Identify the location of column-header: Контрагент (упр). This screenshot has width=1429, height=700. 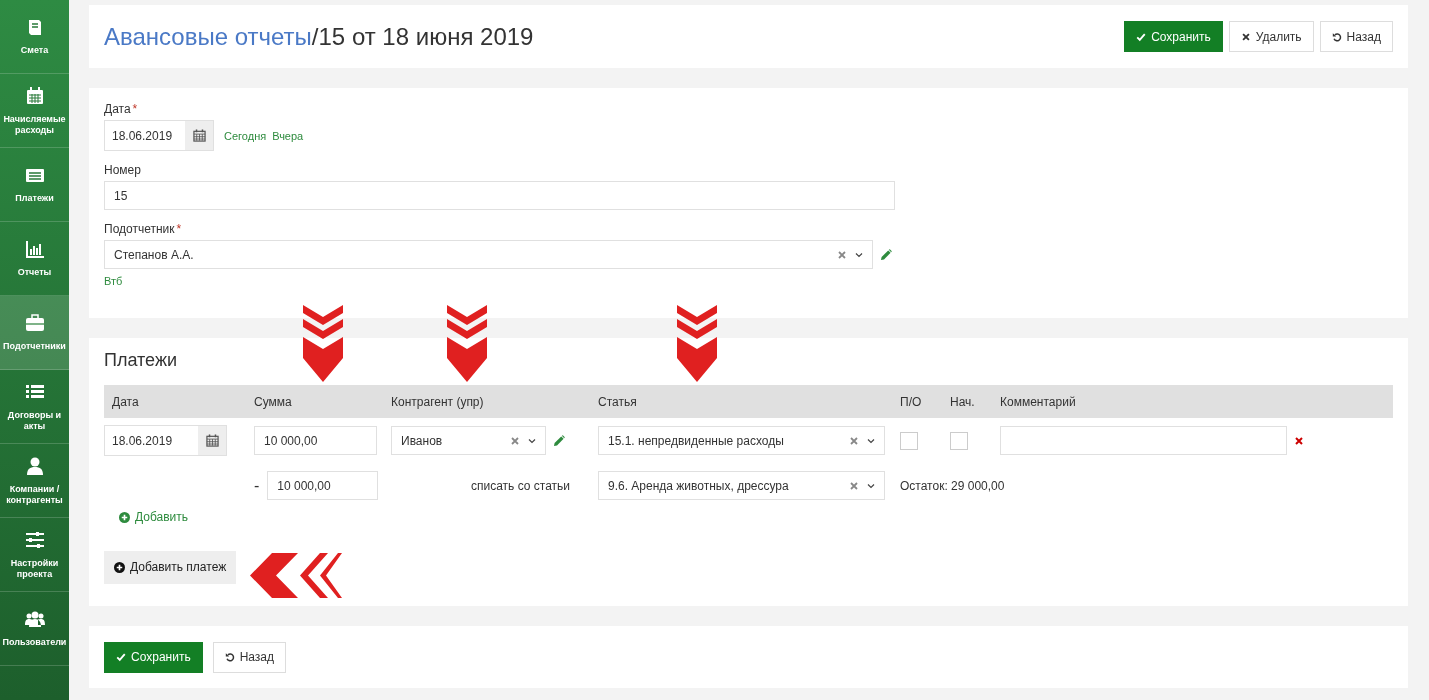
(437, 401).